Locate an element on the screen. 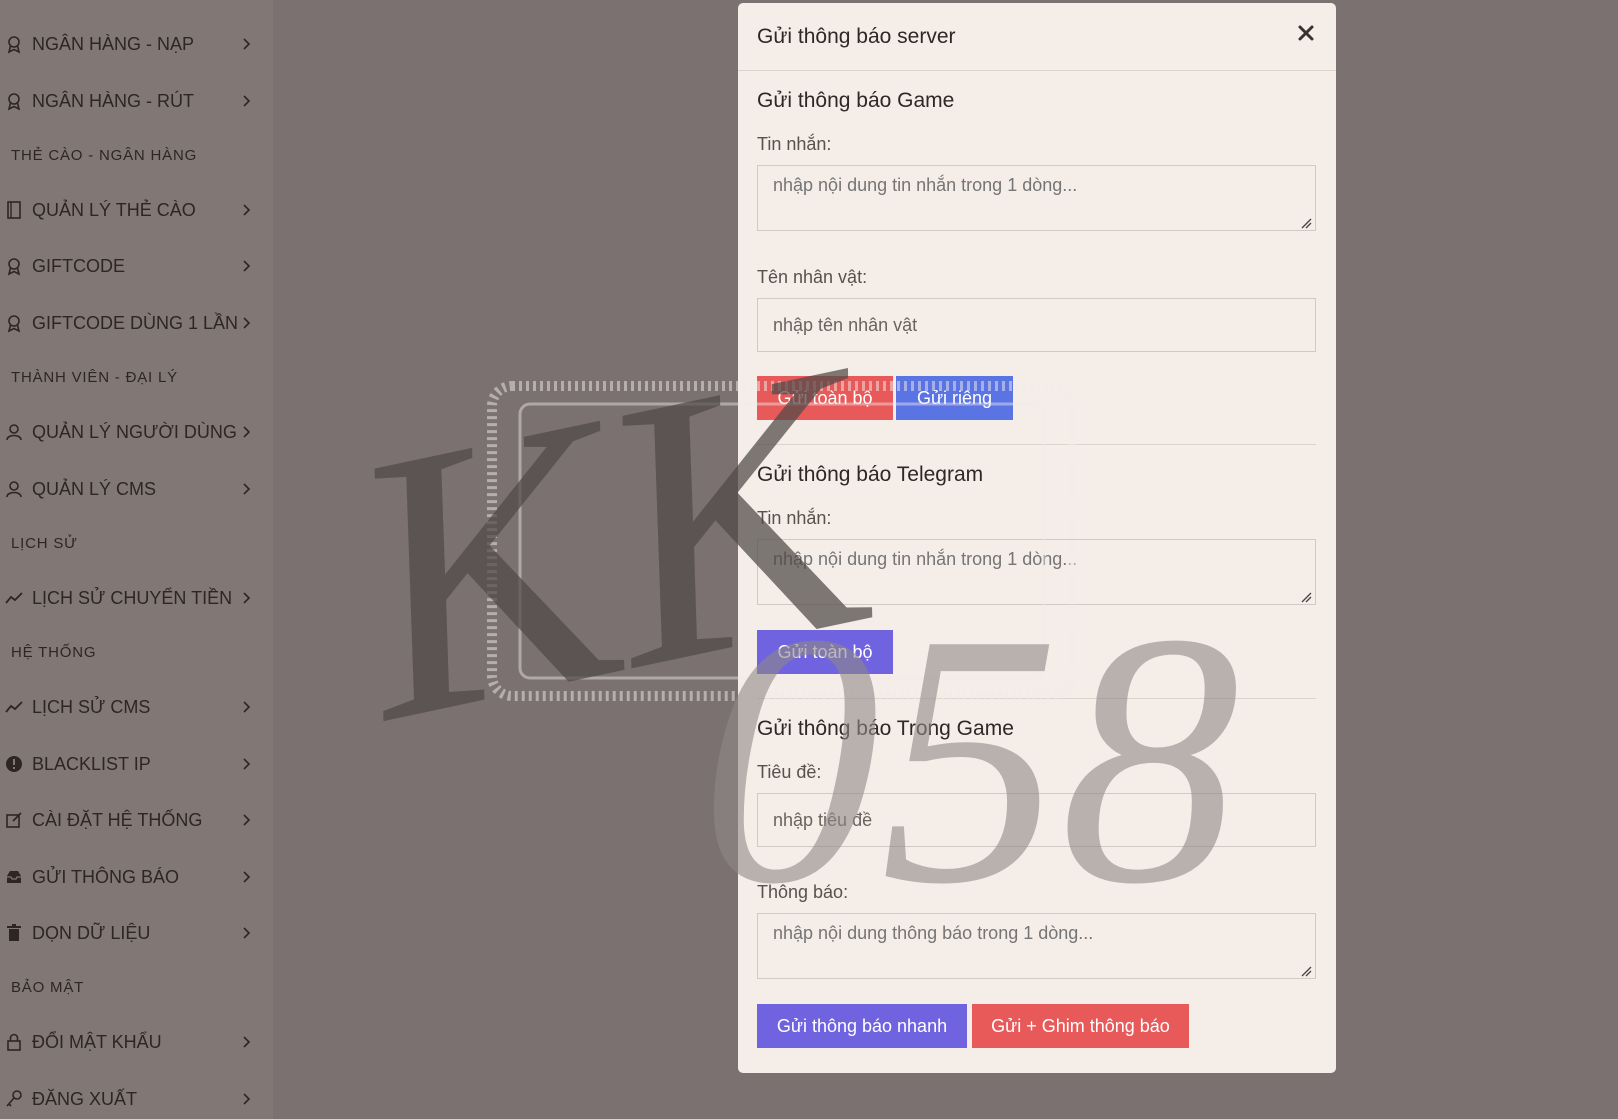 The image size is (1618, 1119). character-name-placeholder: nhập tên nhân vật is located at coordinates (845, 324).